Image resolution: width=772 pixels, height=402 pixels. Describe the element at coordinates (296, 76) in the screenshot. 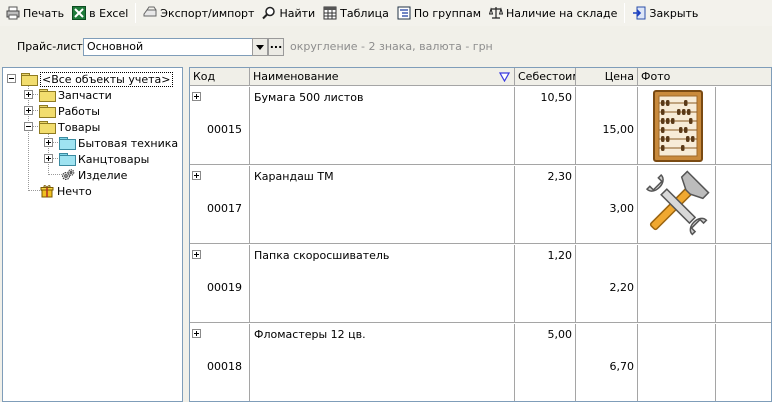

I see `column-header-label: Наименование` at that location.